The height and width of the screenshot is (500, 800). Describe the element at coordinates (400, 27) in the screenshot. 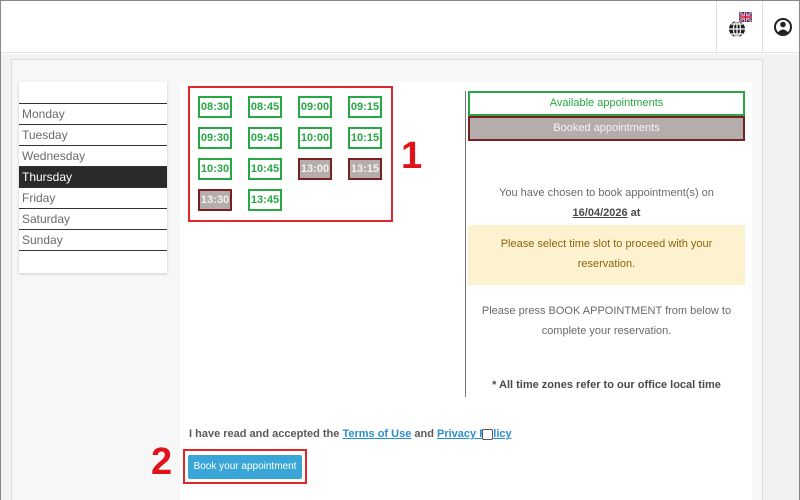

I see `top-bar` at that location.